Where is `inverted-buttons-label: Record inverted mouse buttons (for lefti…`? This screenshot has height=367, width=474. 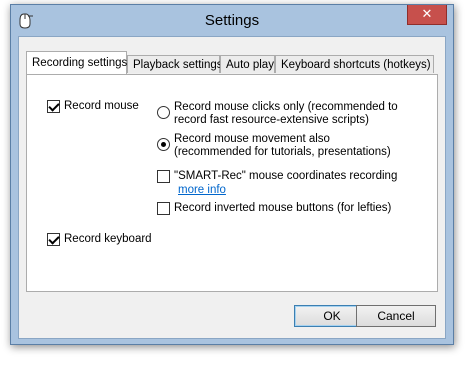
inverted-buttons-label: Record inverted mouse buttons (for lefti… is located at coordinates (282, 208).